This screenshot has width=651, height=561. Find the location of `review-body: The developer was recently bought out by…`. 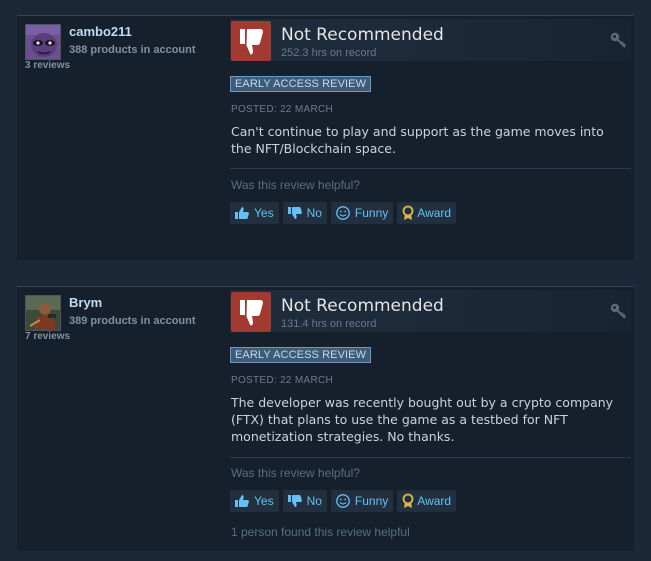

review-body: The developer was recently bought out by… is located at coordinates (422, 419).